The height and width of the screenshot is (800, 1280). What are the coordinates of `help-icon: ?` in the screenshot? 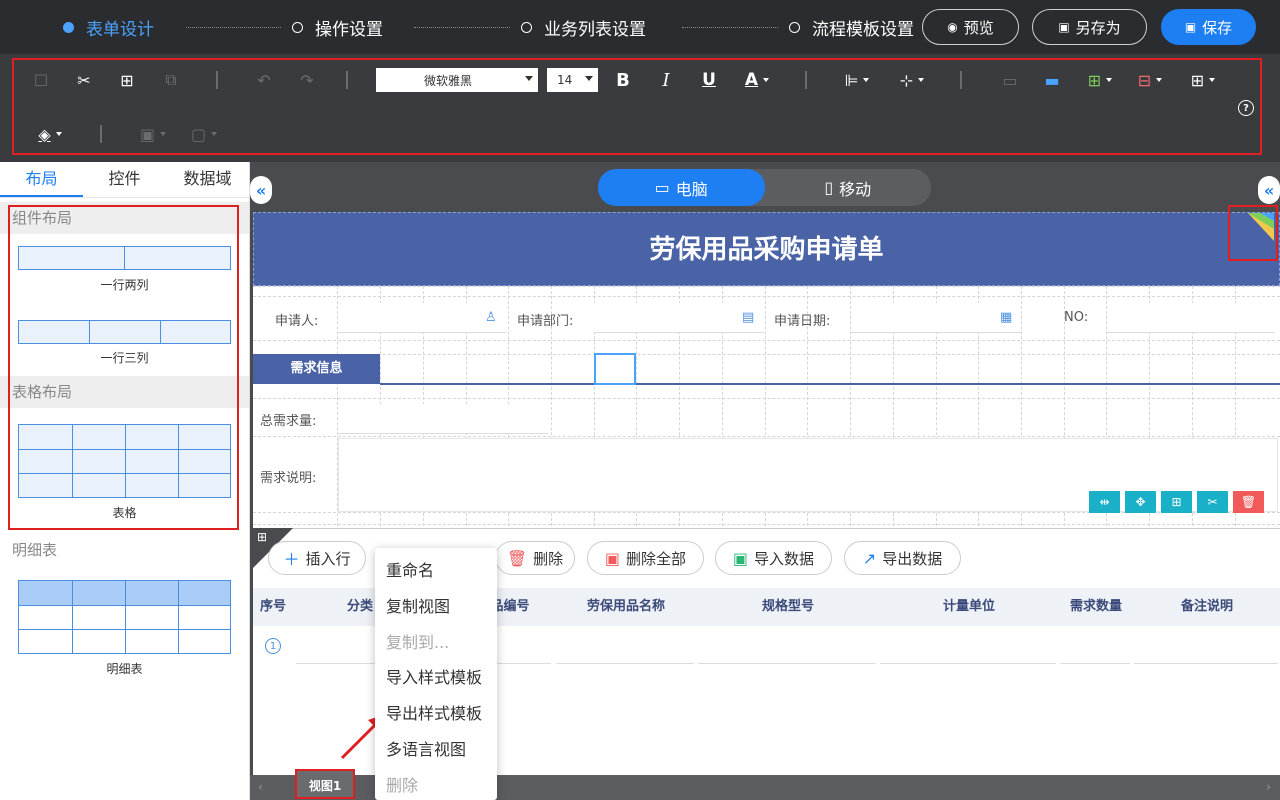 It's located at (1246, 108).